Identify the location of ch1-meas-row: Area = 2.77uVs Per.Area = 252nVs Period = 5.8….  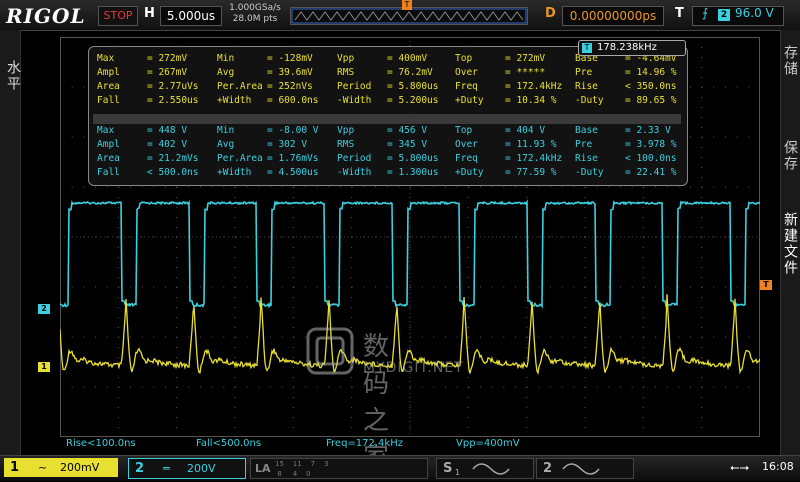
(392, 87).